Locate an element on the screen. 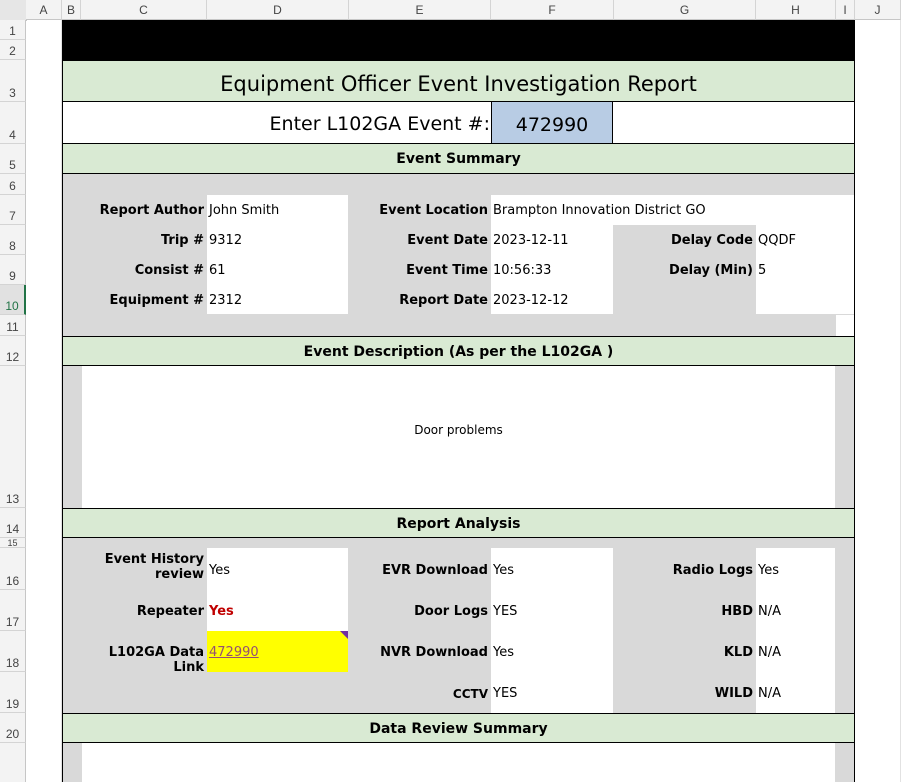 The height and width of the screenshot is (782, 901). event-history-label: Event History review is located at coordinates (142, 567).